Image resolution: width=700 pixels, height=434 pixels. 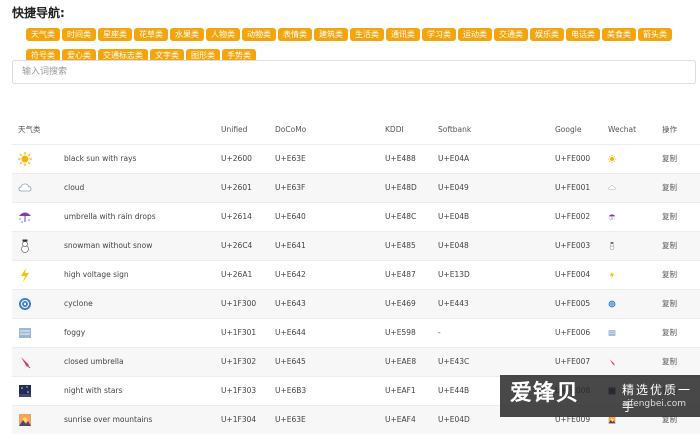 I want to click on kddi-code: U+EAF1, so click(x=400, y=390).